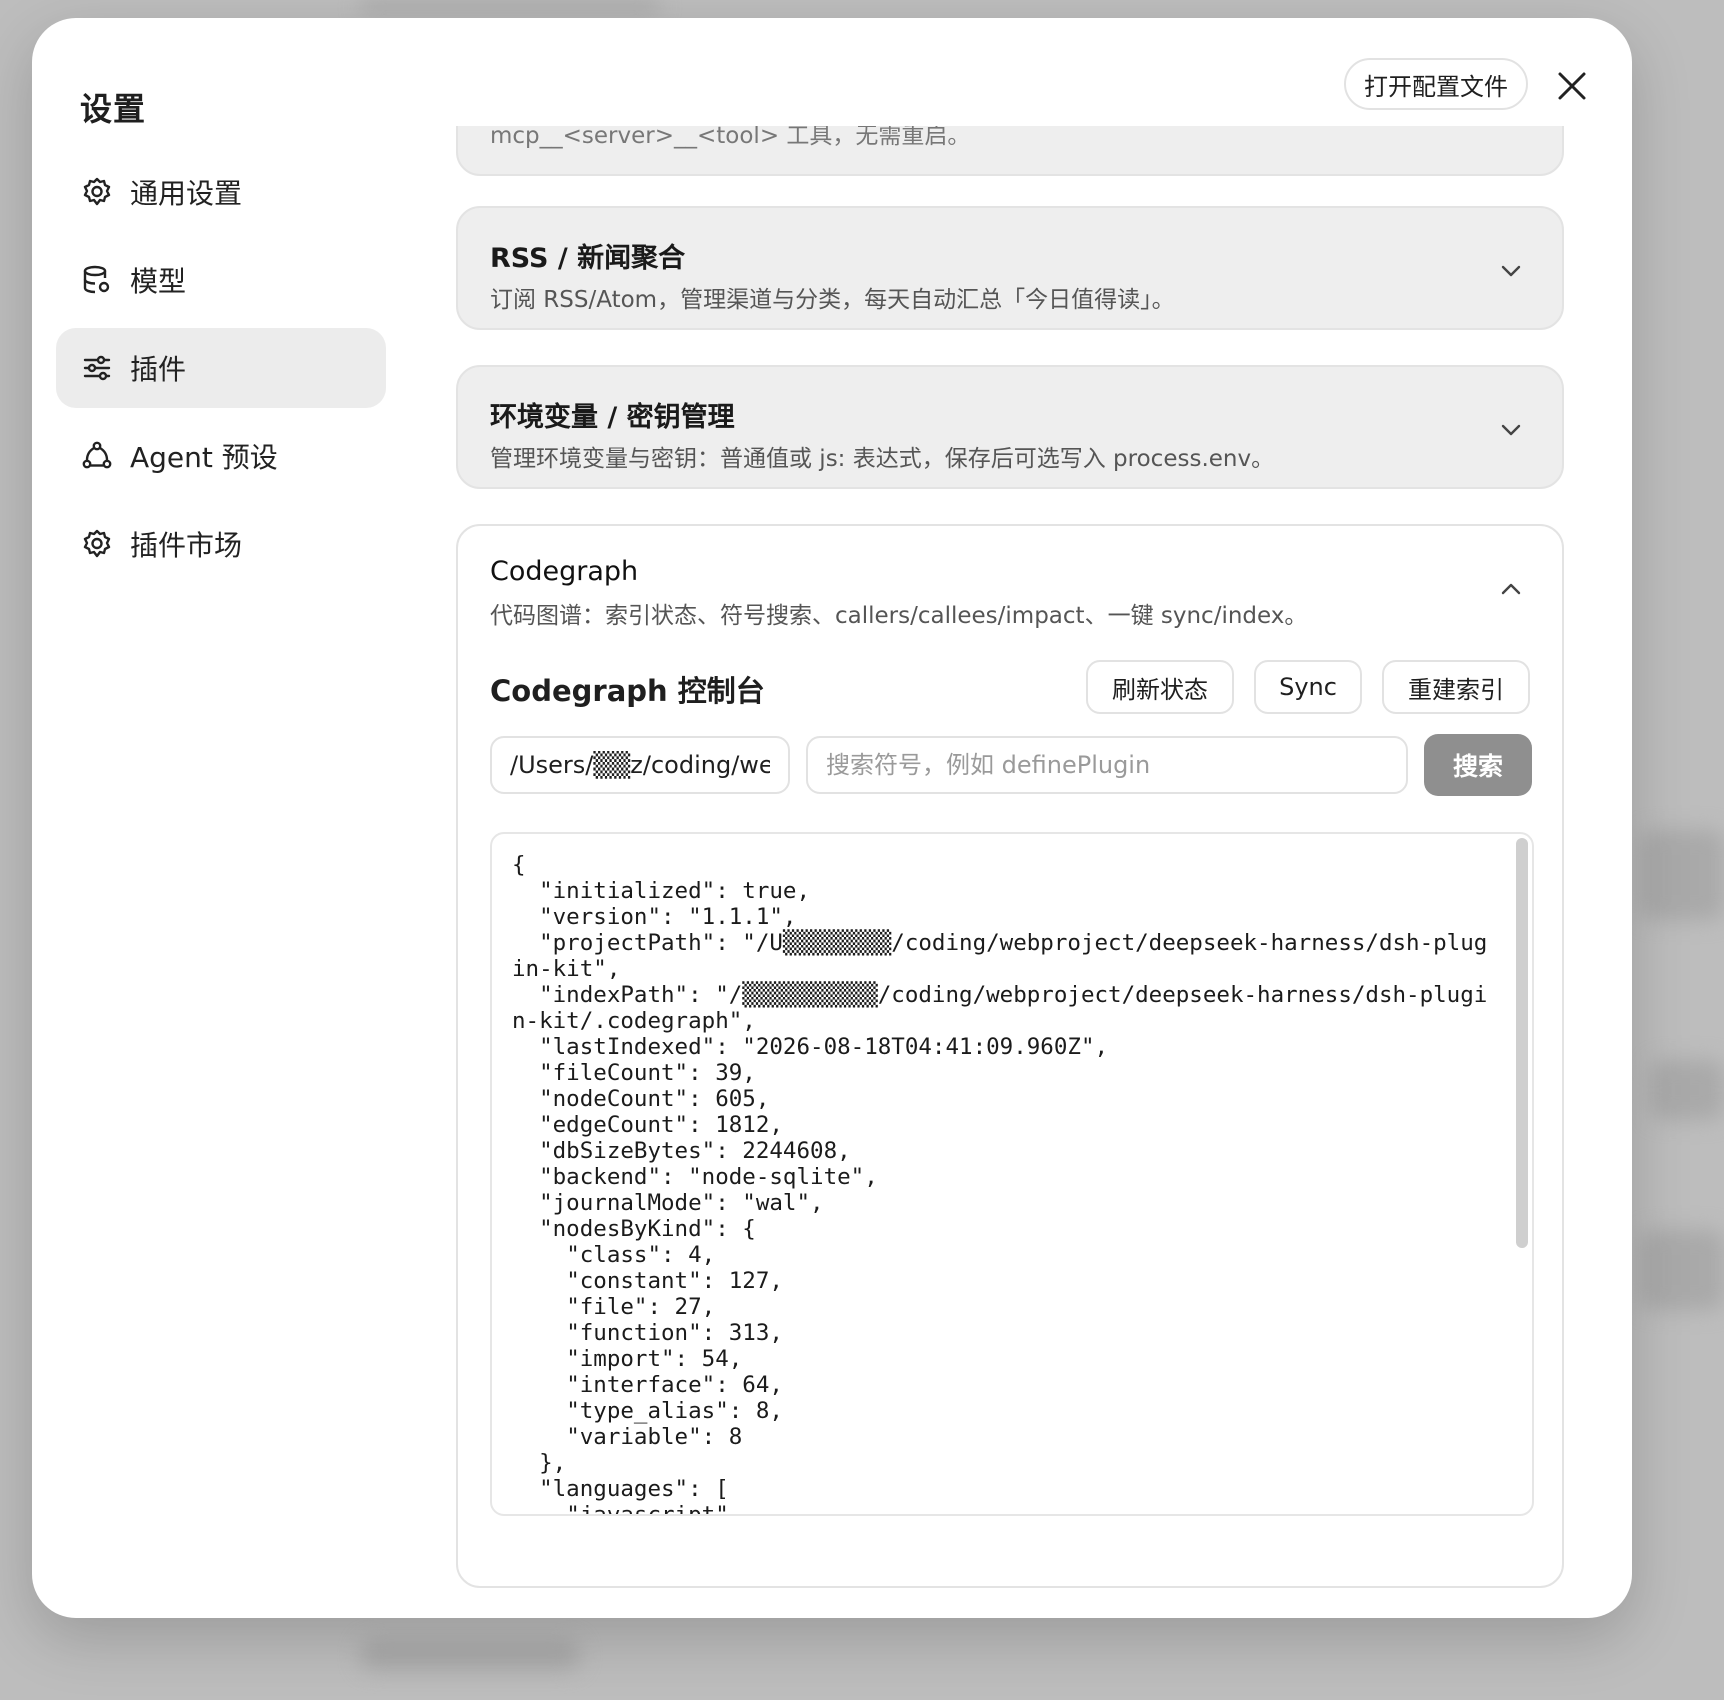  I want to click on sidebar-item-label: 插件, so click(158, 369).